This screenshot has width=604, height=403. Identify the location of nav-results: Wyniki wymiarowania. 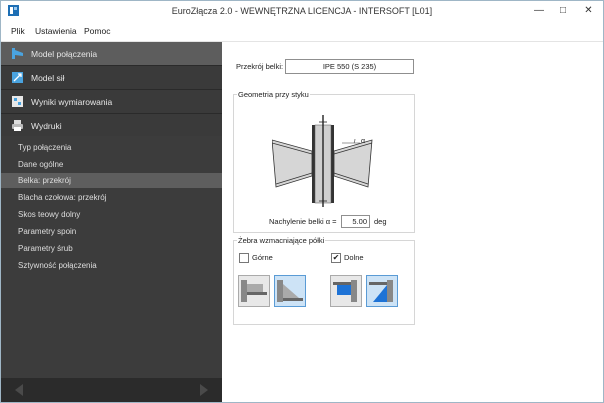
(111, 102).